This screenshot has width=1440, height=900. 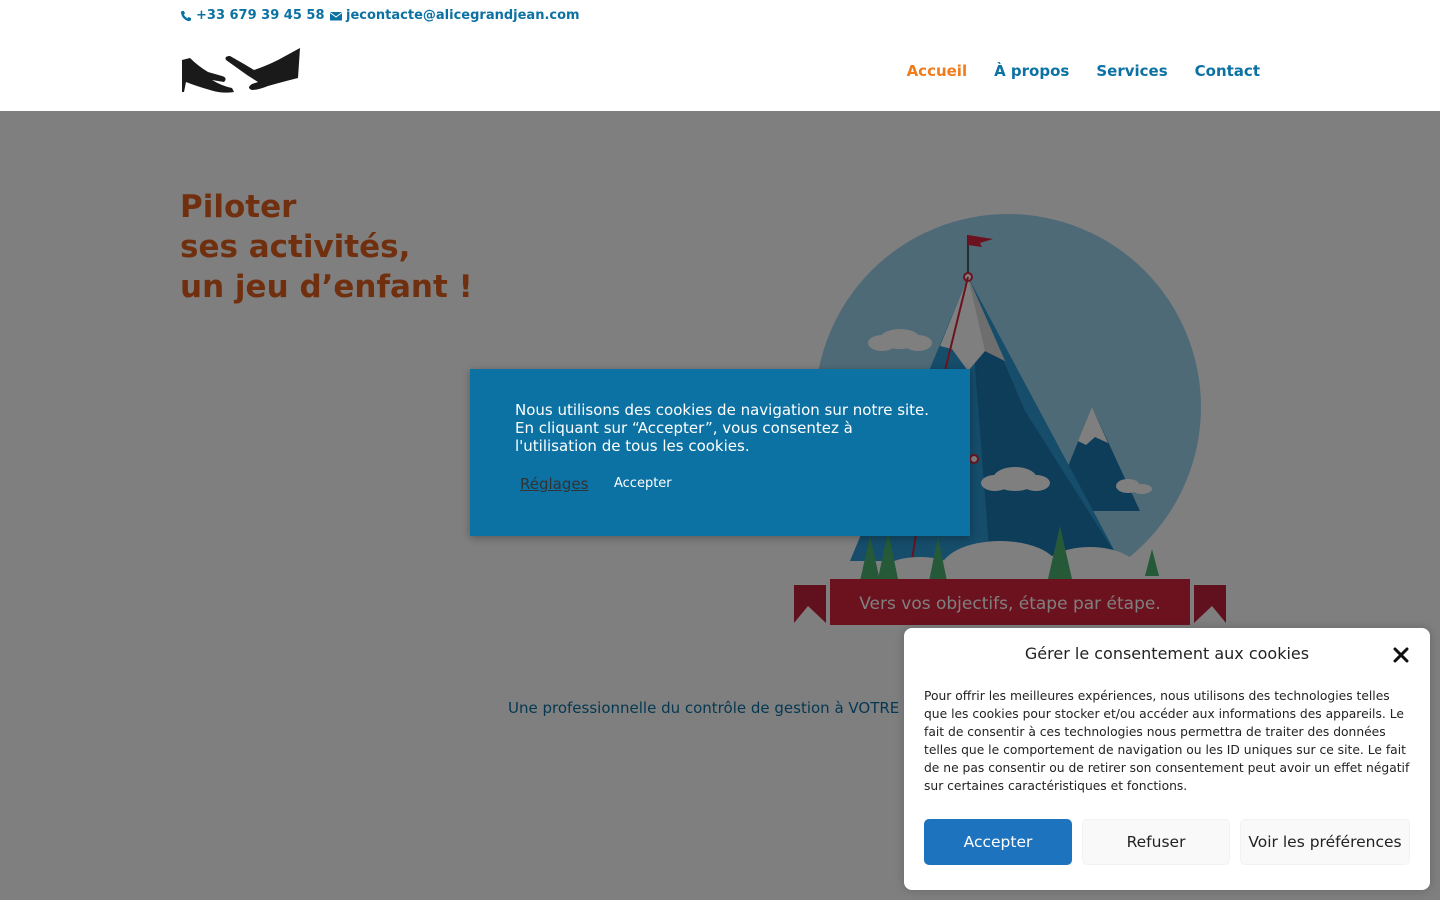 I want to click on email-link: jecontacte@alicegrandjean.com, so click(x=455, y=15).